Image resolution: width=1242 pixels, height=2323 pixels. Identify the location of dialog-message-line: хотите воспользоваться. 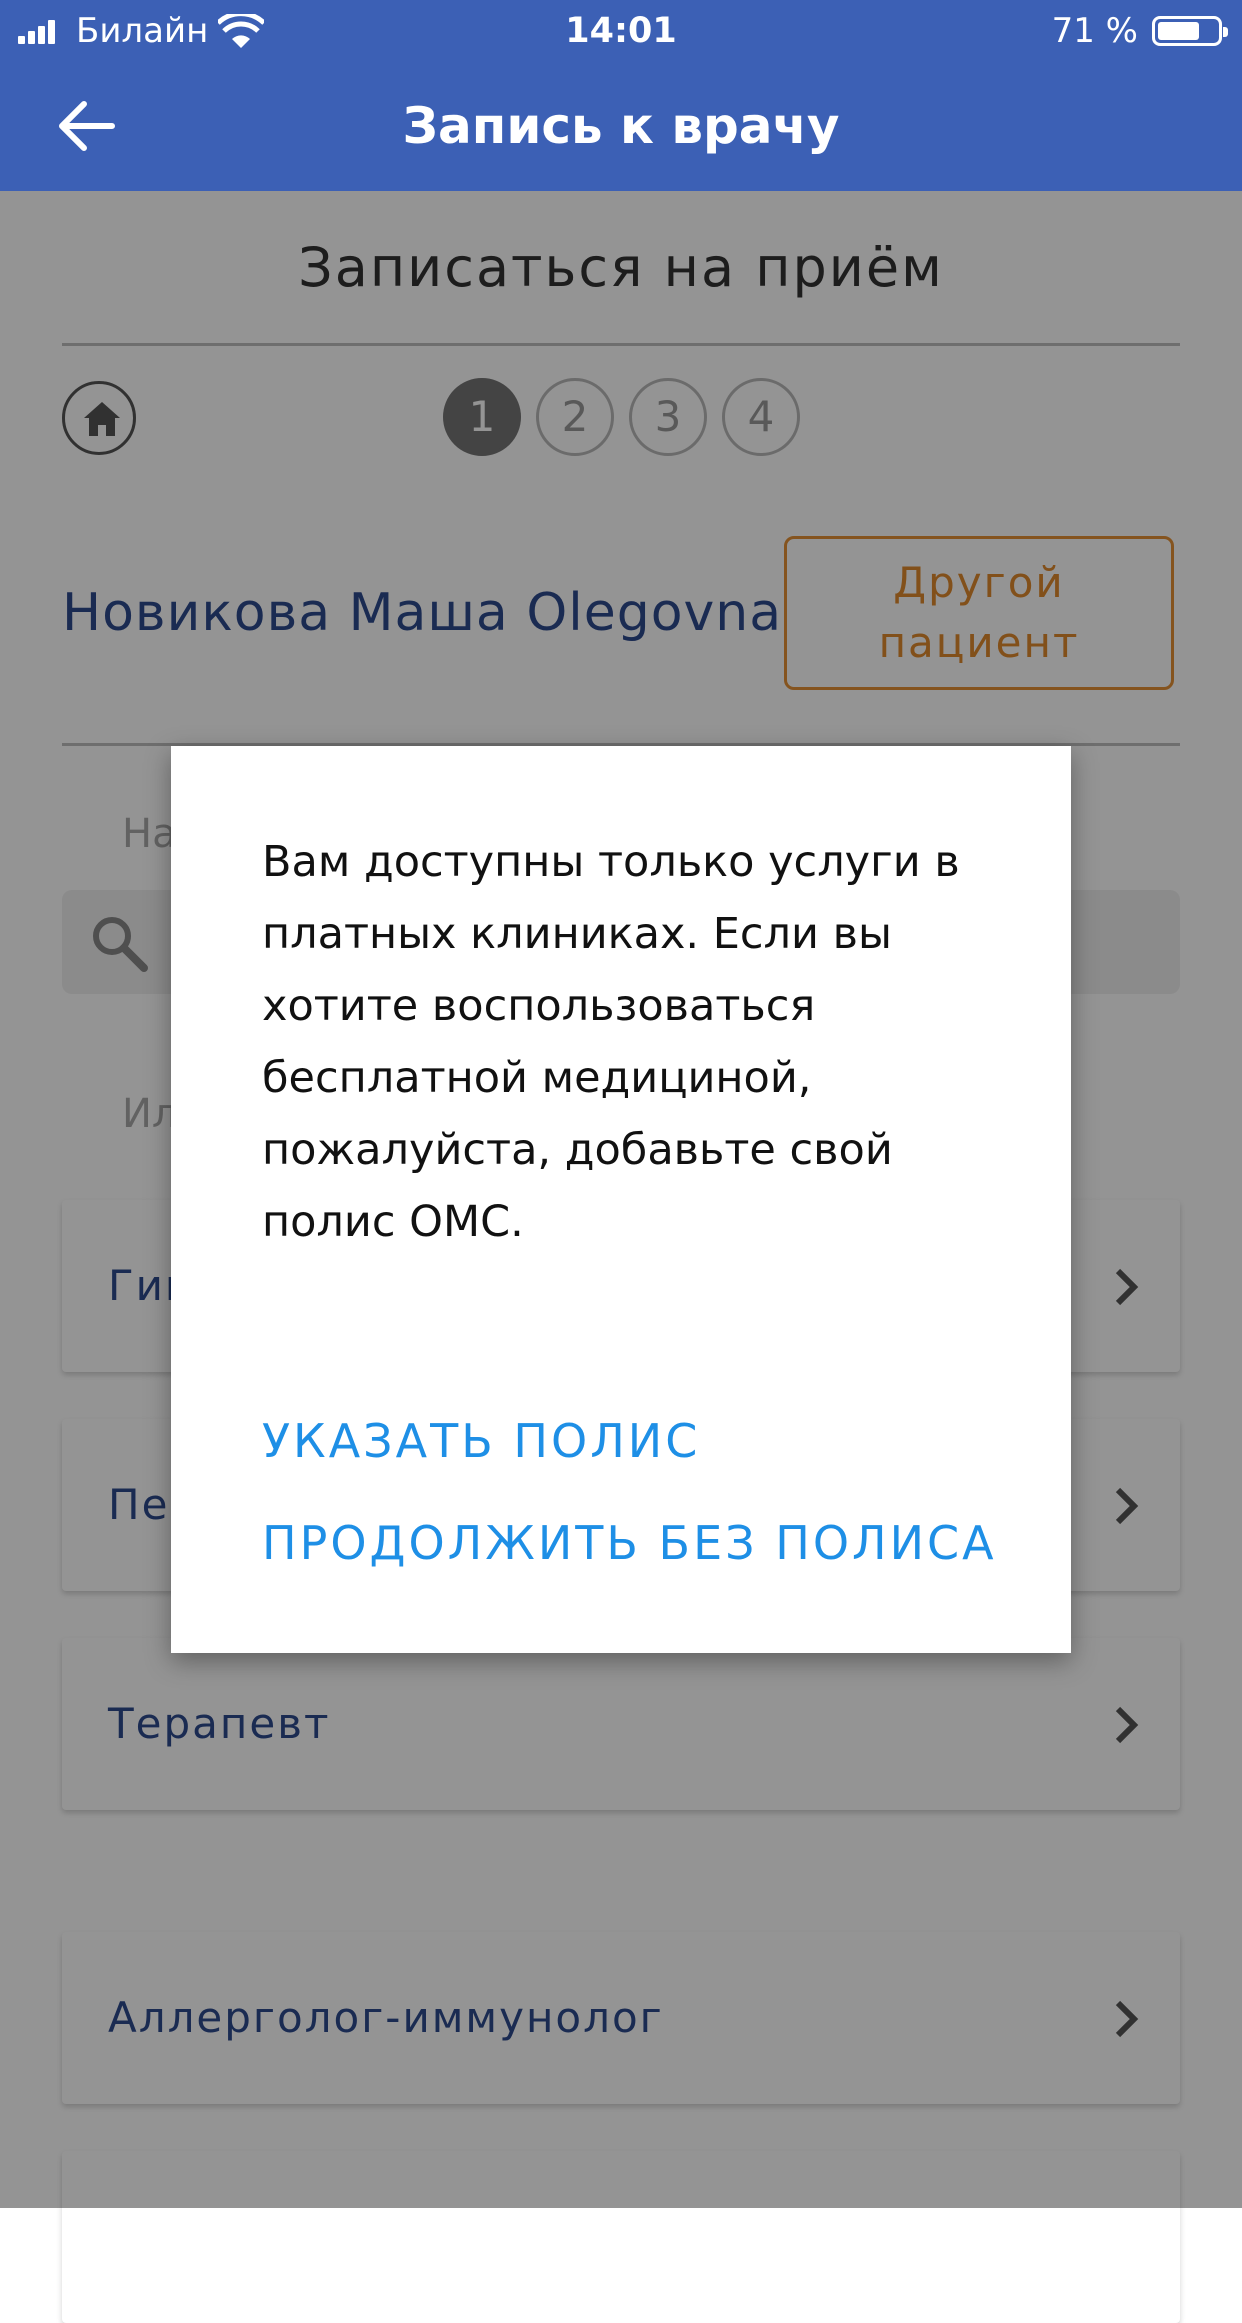
(539, 1006).